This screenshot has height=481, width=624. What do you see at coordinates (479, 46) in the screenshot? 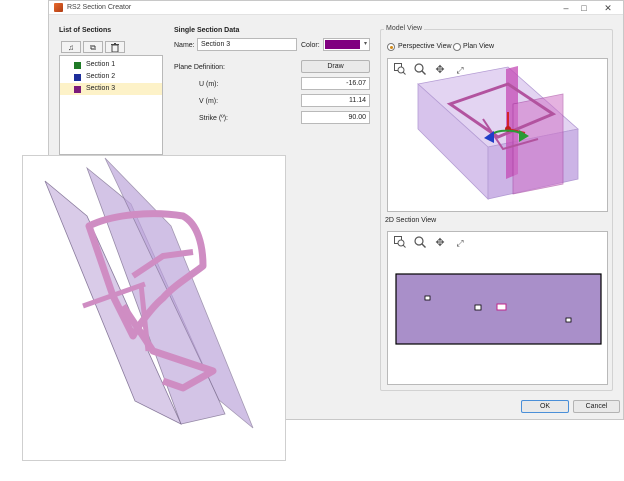
I see `plan-label: Plan View` at bounding box center [479, 46].